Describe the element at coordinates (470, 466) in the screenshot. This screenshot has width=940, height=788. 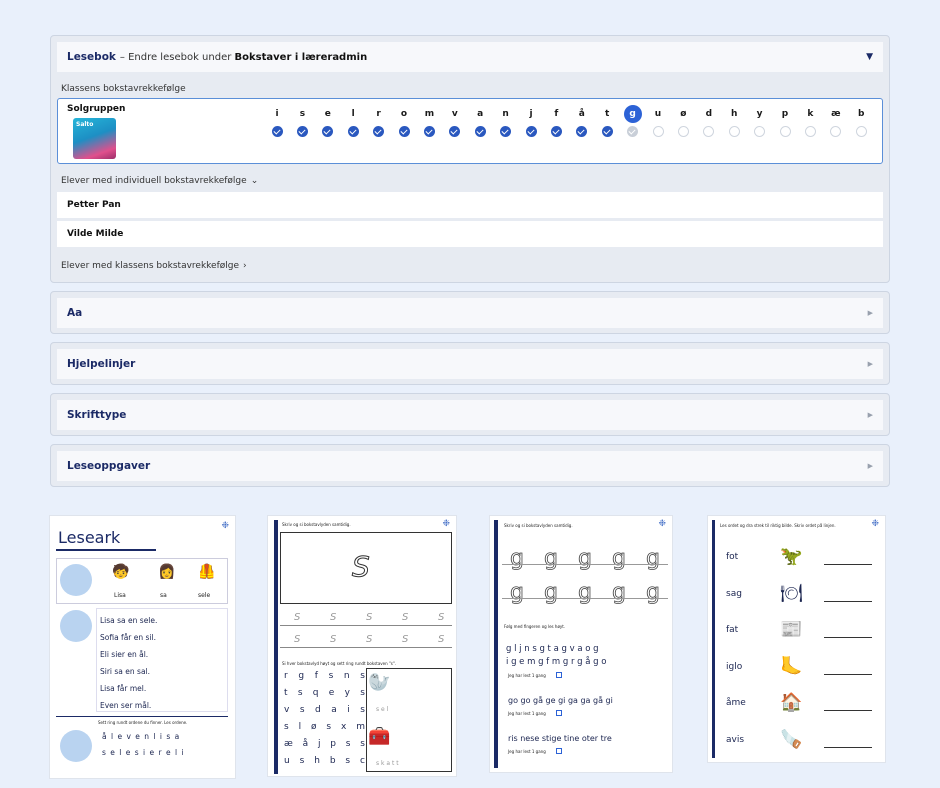
I see `leseoppgaver-header: Leseoppgaver ▶` at that location.